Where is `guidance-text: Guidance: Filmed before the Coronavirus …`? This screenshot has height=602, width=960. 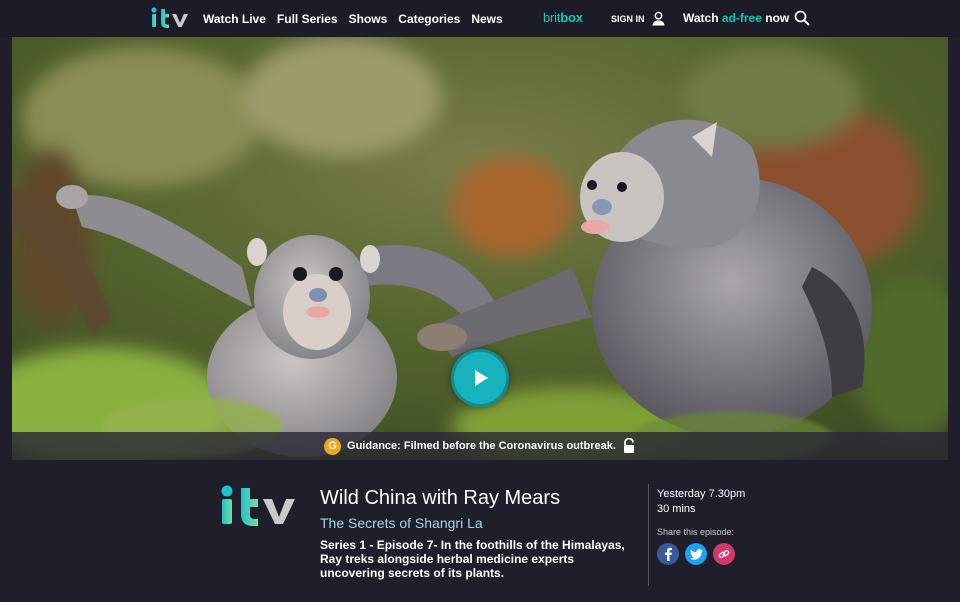
guidance-text: Guidance: Filmed before the Coronavirus … is located at coordinates (481, 446).